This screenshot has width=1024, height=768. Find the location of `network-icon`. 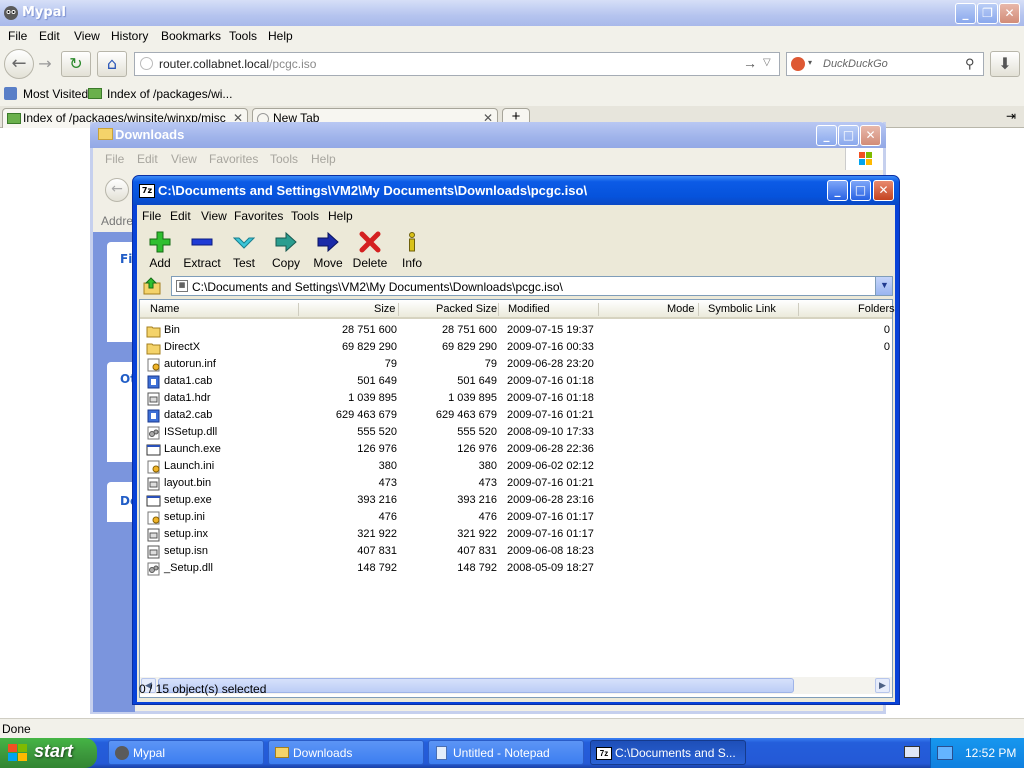

network-icon is located at coordinates (945, 753).